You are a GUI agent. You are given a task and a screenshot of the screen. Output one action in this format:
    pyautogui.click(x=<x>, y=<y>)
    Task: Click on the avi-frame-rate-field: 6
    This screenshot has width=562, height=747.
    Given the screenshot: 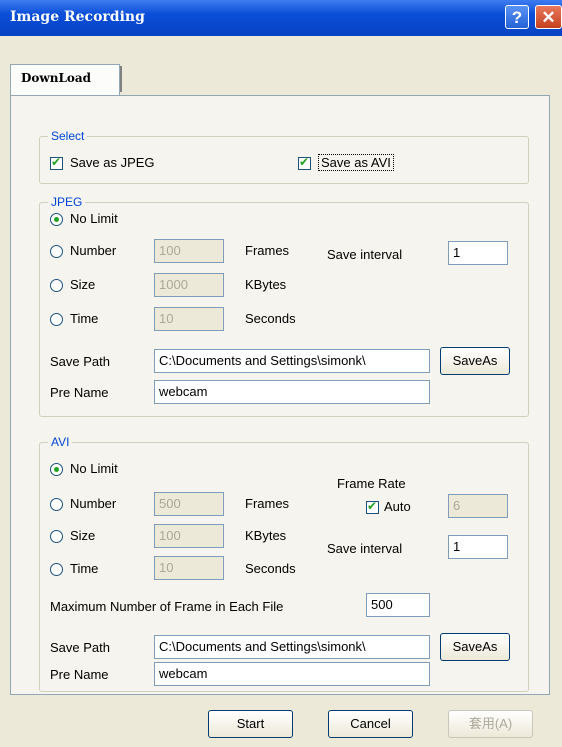 What is the action you would take?
    pyautogui.click(x=478, y=506)
    